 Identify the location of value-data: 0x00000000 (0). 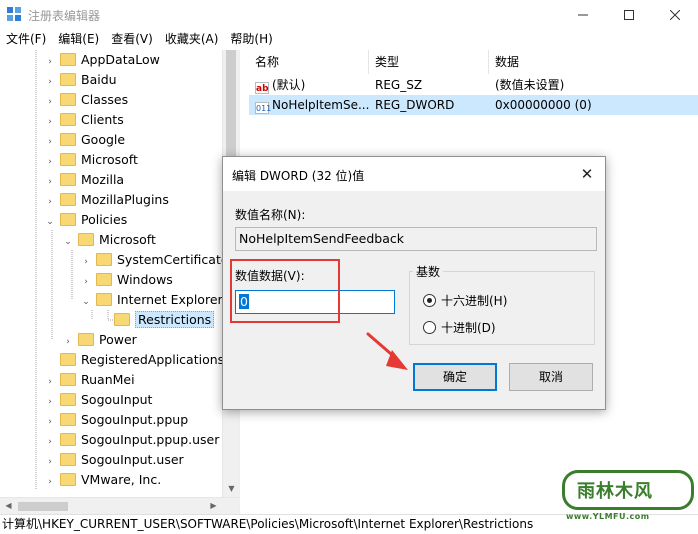
(543, 105).